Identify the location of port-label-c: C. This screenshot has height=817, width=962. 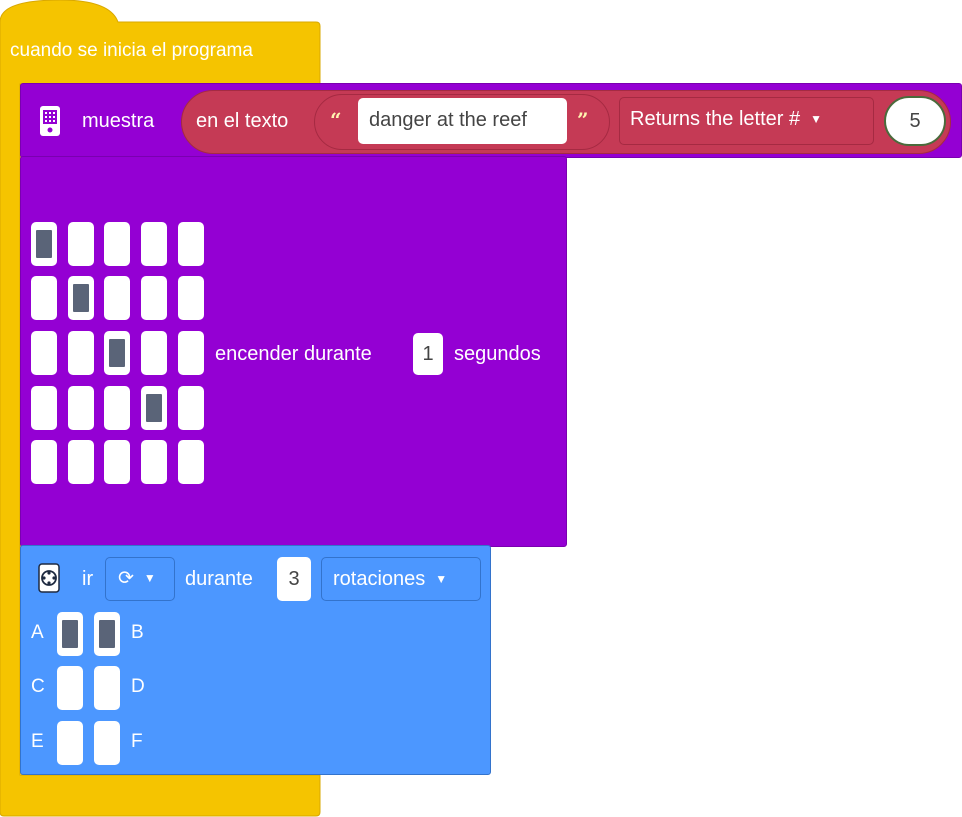
(38, 686).